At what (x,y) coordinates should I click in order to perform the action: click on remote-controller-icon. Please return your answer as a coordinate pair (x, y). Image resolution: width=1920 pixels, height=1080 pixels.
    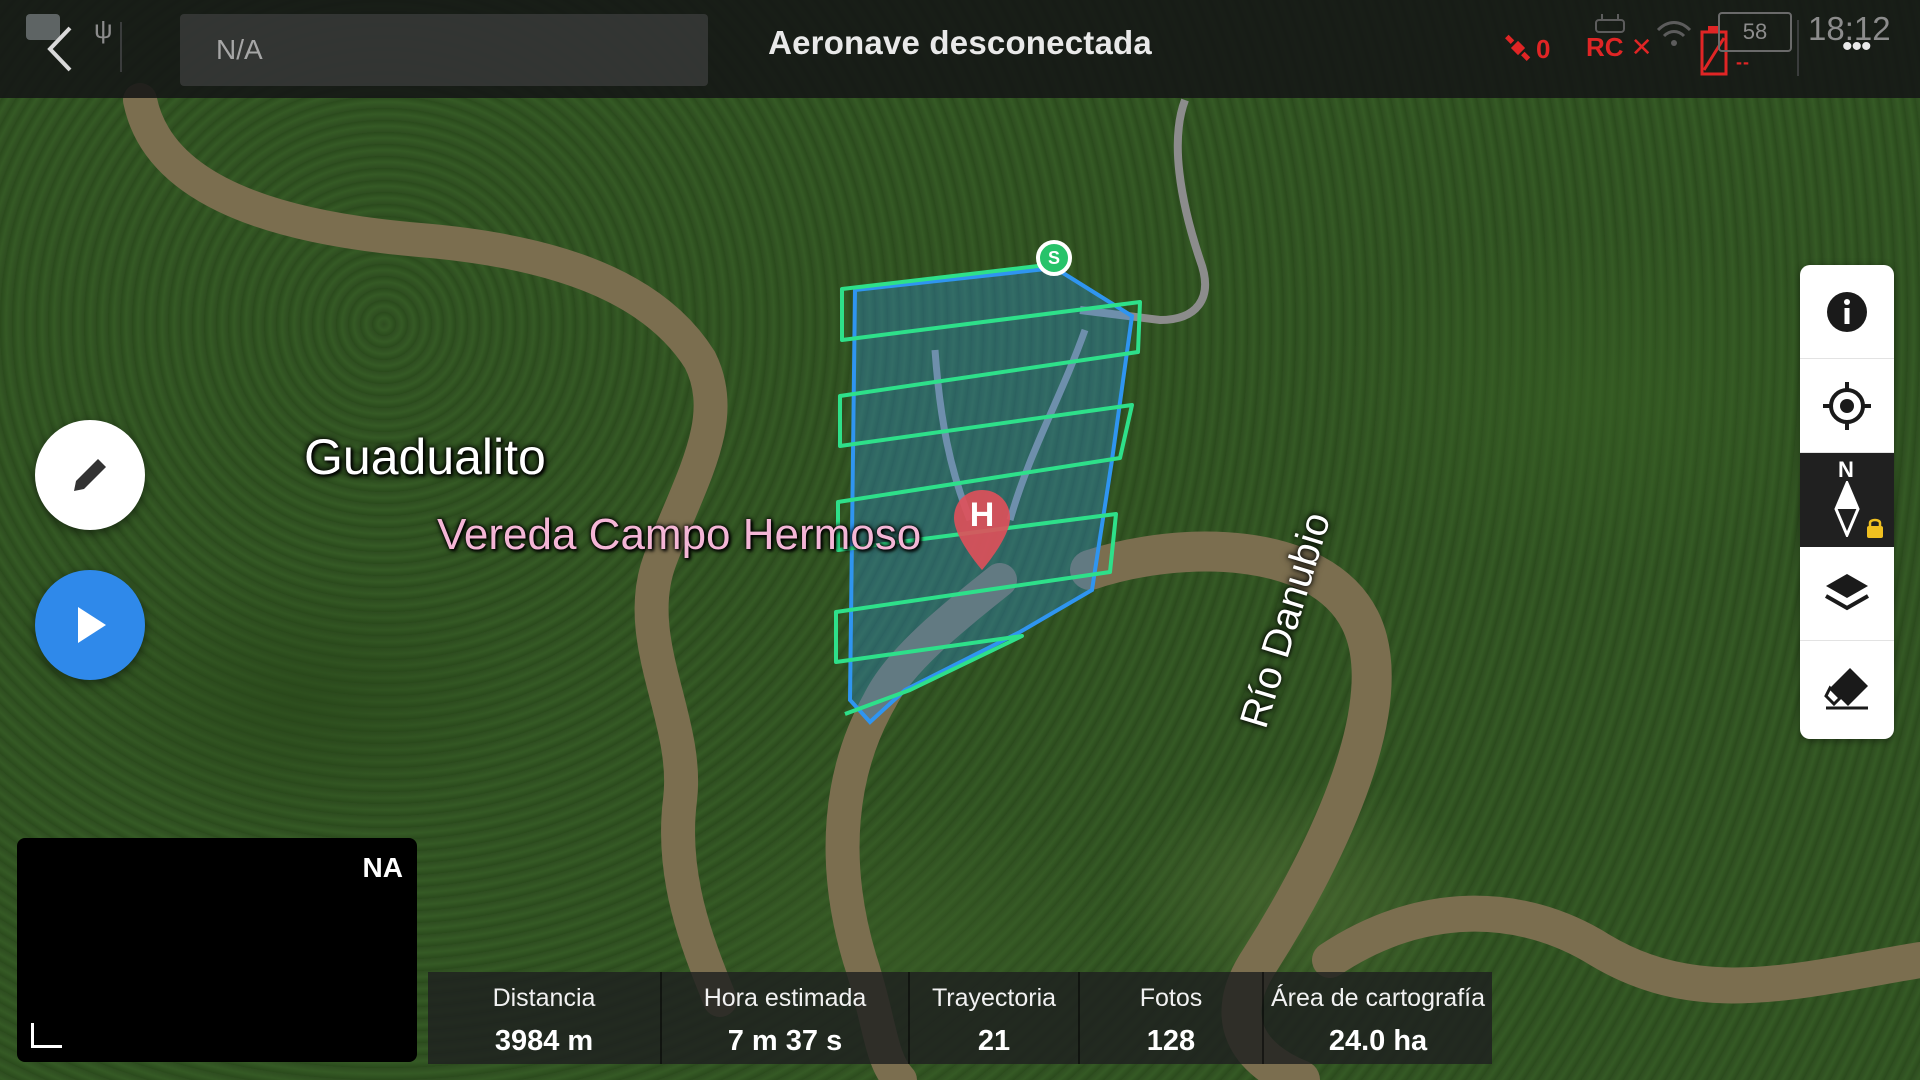
    Looking at the image, I should click on (1610, 23).